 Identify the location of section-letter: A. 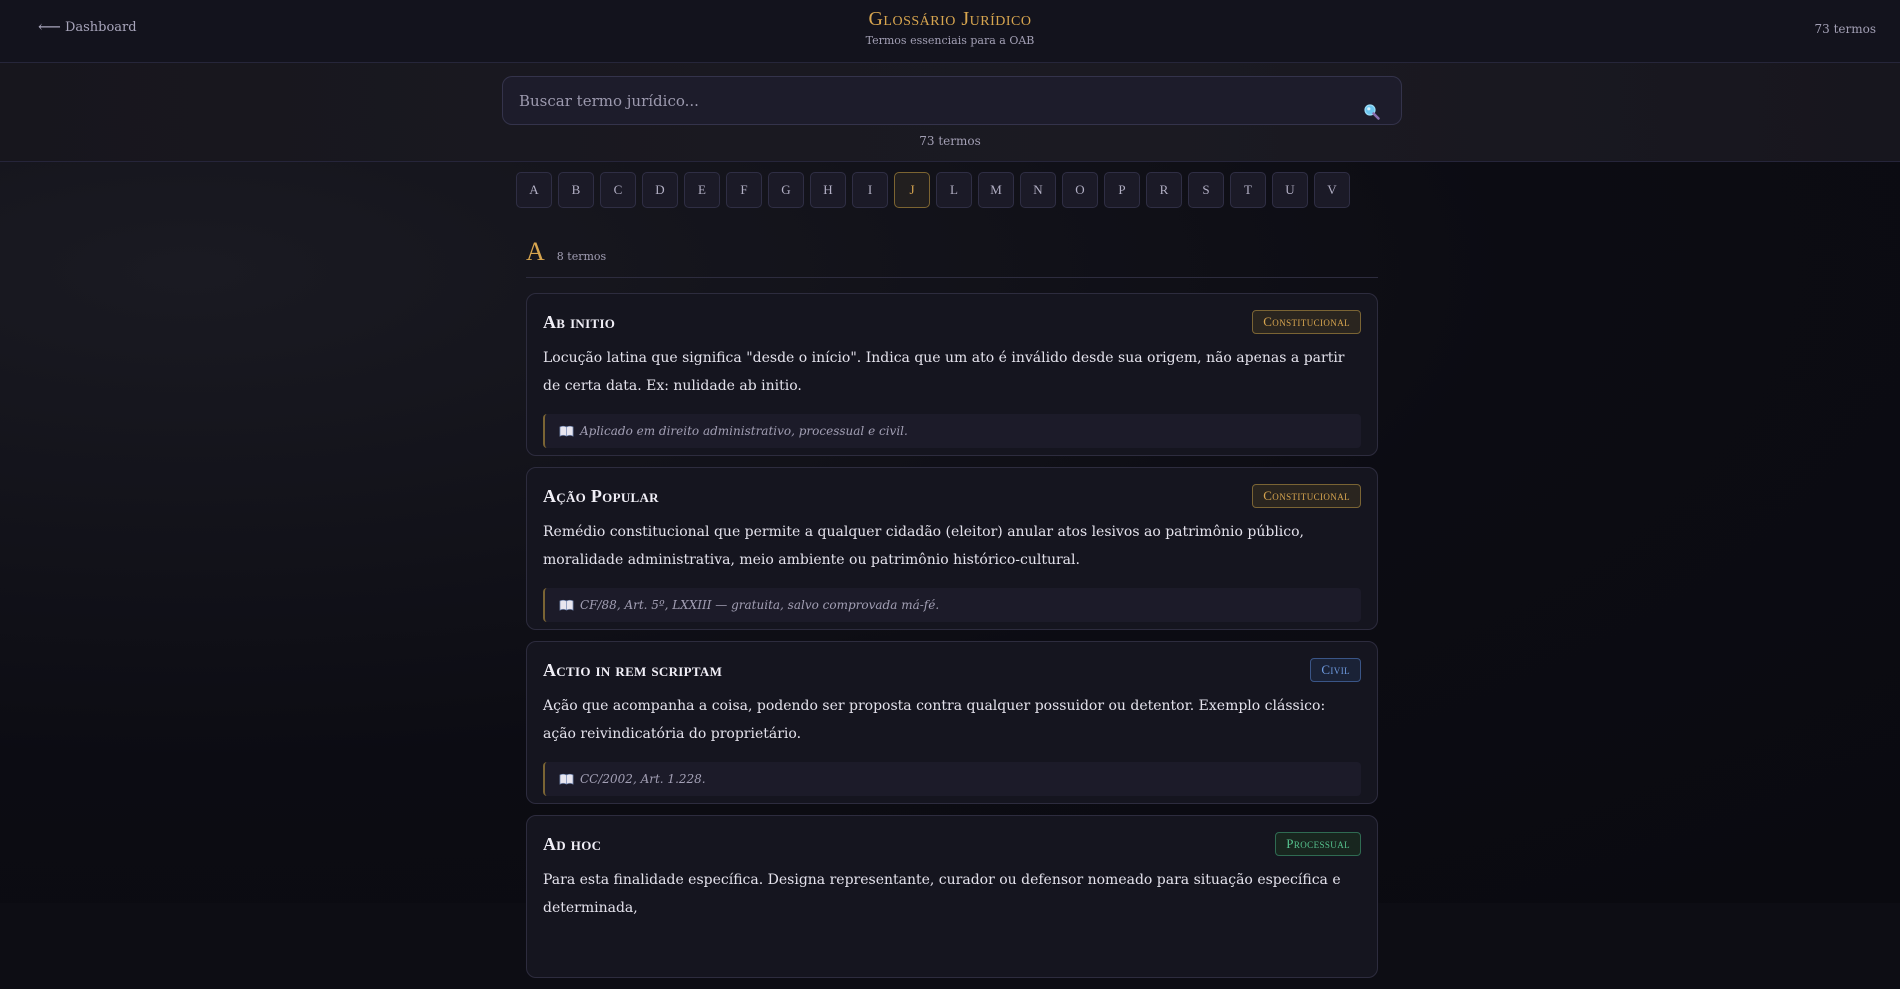
(535, 251).